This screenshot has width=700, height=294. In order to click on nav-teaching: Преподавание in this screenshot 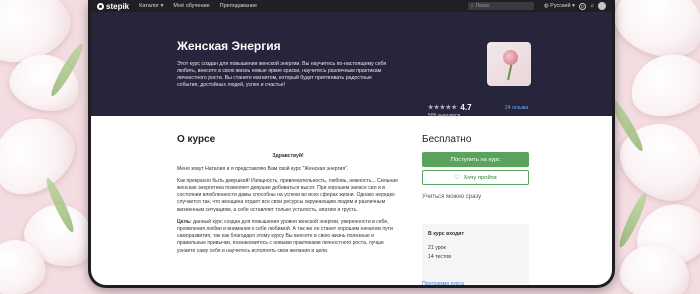, I will do `click(238, 6)`.